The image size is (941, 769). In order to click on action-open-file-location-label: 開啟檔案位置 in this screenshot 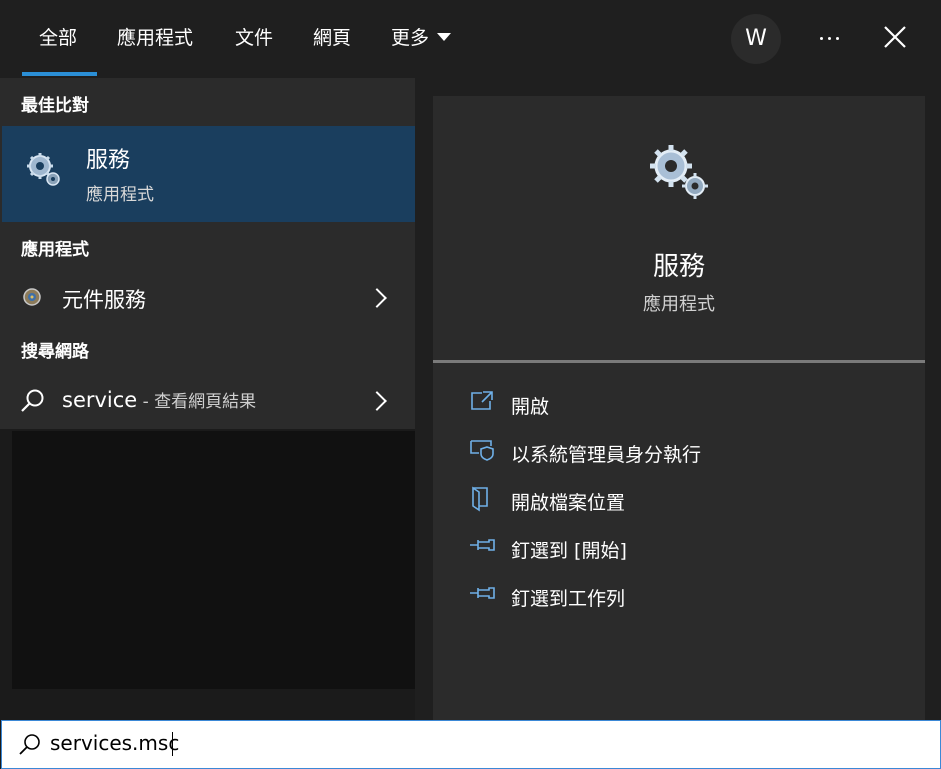, I will do `click(568, 503)`.